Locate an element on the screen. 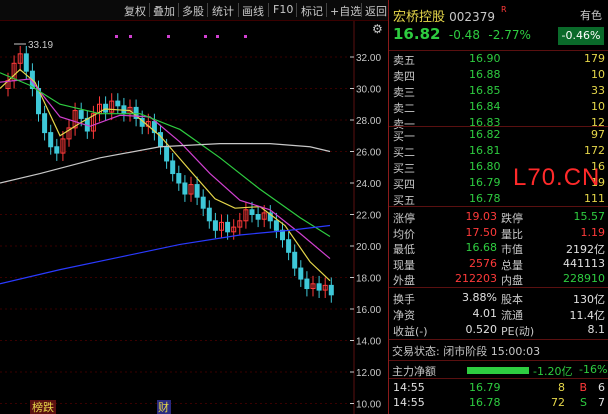 This screenshot has height=414, width=608. tick-row: 14:55 16.79 8 B 6 is located at coordinates (499, 387).